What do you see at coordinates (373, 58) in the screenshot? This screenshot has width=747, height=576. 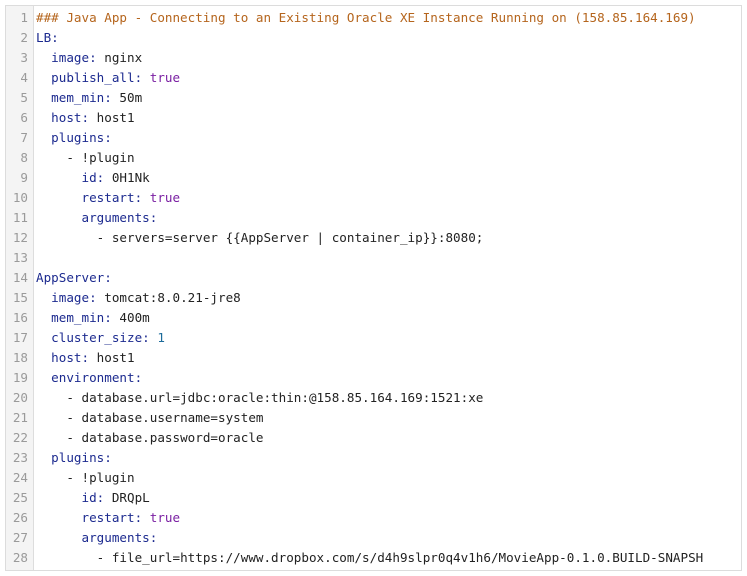 I see `code-line: 3 image: nginx` at bounding box center [373, 58].